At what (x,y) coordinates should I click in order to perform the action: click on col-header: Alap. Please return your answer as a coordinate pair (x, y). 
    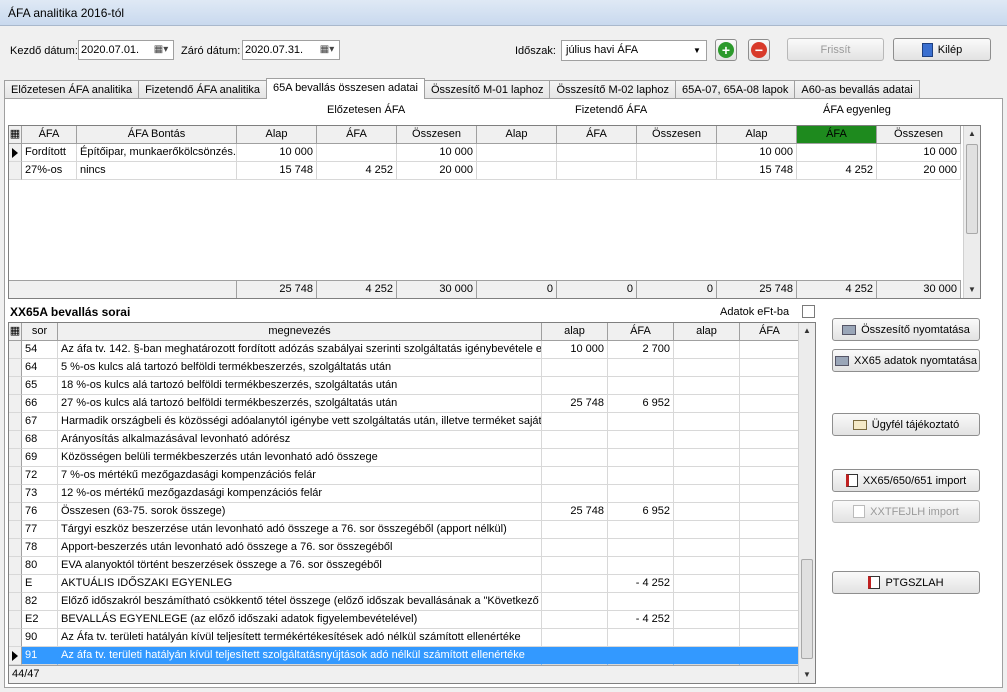
    Looking at the image, I should click on (757, 135).